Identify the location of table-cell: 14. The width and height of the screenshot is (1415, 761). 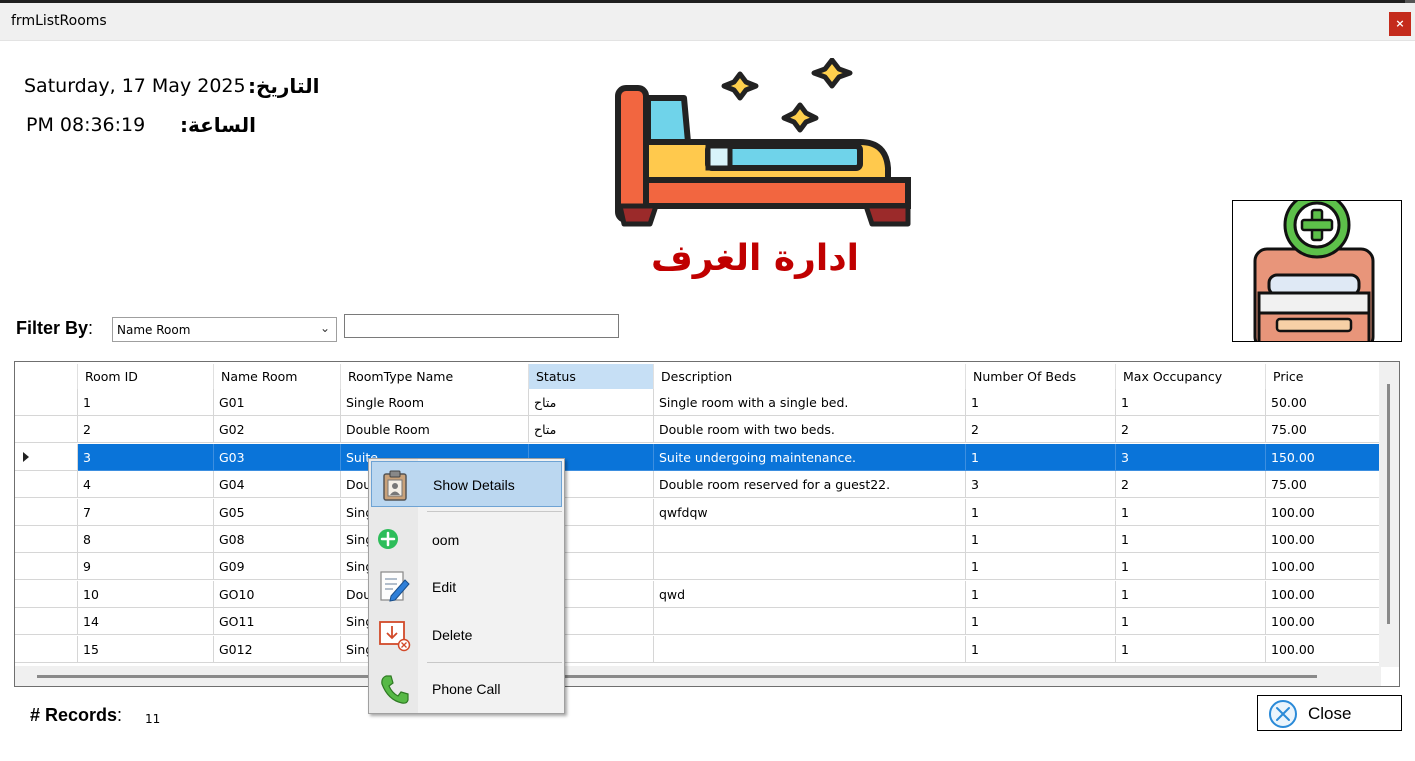
(146, 622).